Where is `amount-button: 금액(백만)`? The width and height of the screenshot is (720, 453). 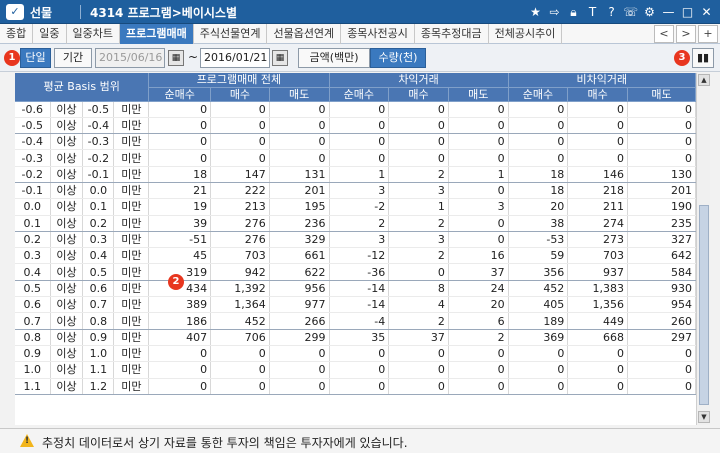 amount-button: 금액(백만) is located at coordinates (334, 58).